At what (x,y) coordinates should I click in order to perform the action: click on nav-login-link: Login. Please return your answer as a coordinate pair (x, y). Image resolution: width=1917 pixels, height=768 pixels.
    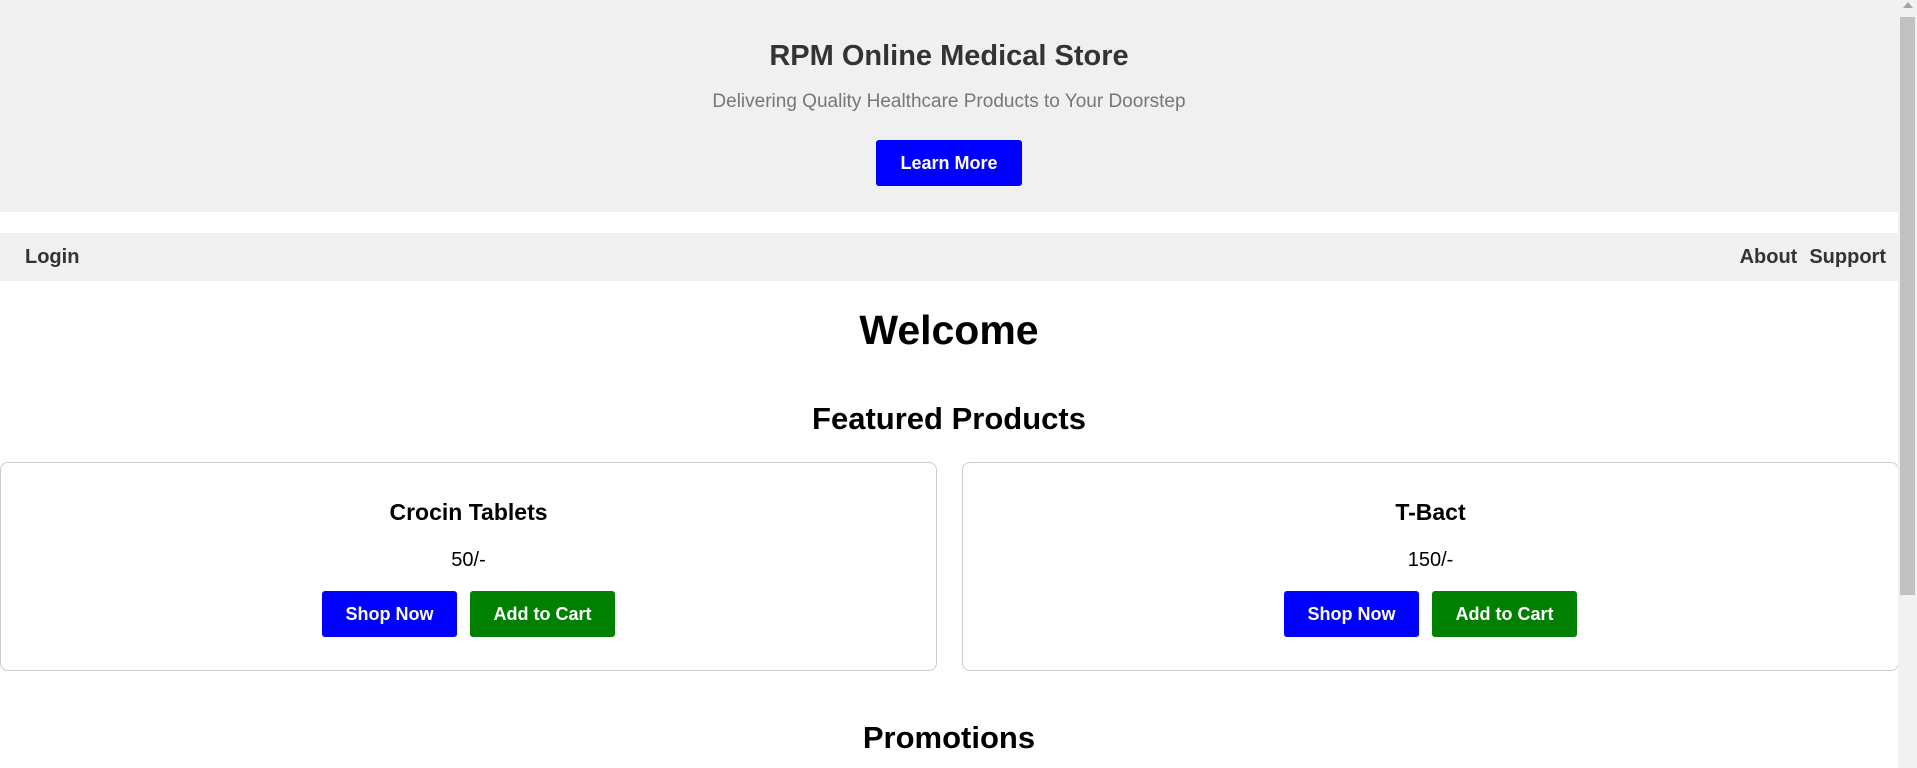
    Looking at the image, I should click on (52, 257).